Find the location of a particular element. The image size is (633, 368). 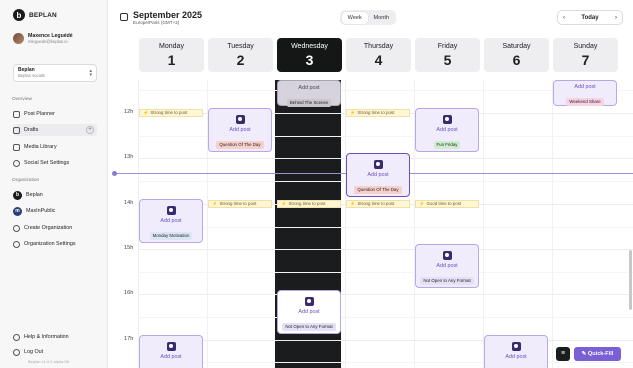

good-time-slot: ⚡ Good time to post is located at coordinates (447, 204).